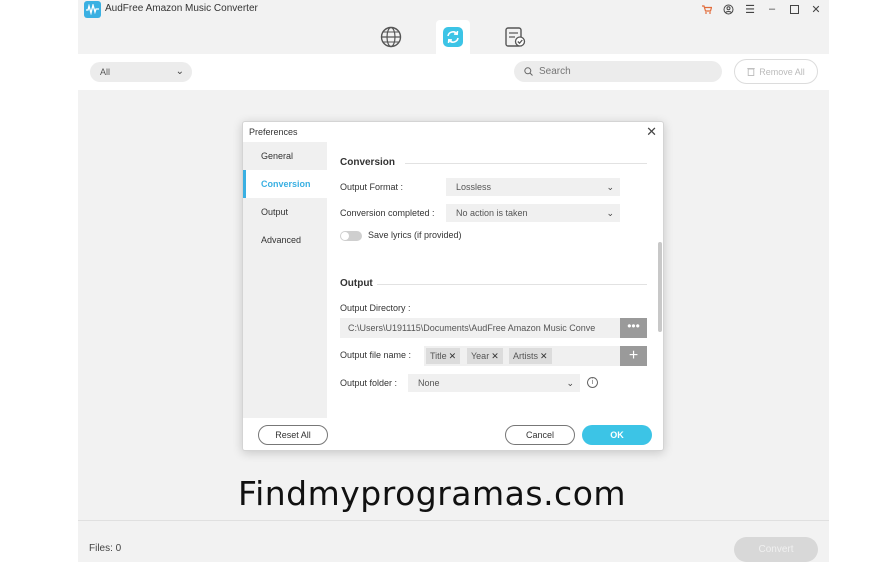  Describe the element at coordinates (624, 71) in the screenshot. I see `search-input` at that location.